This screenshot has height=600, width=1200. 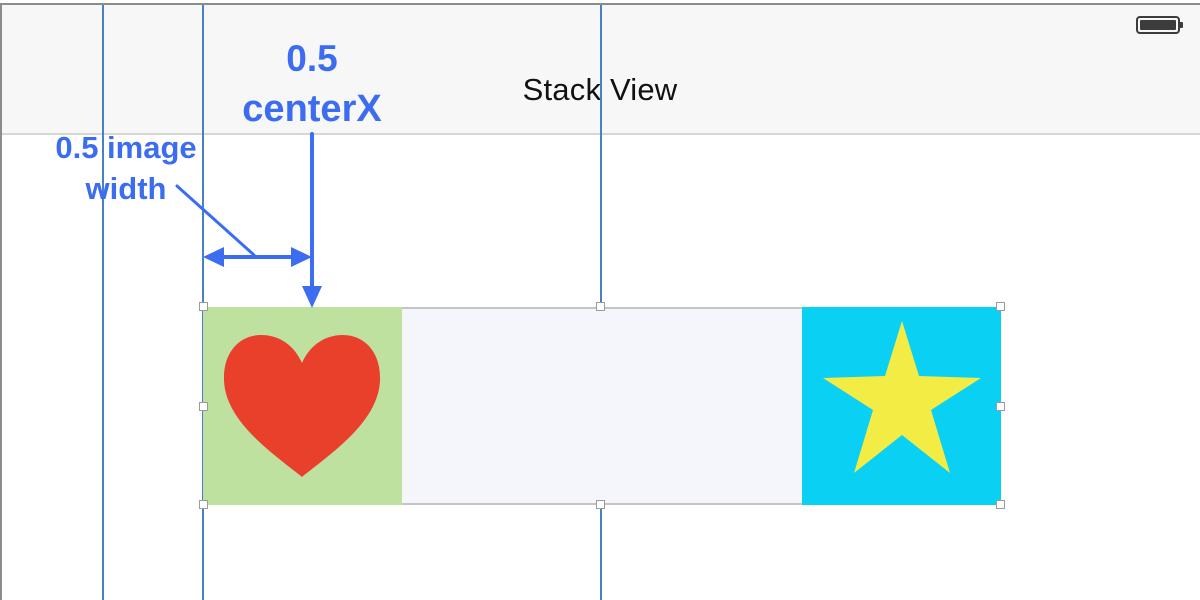 I want to click on annotation-overlay, so click(x=248, y=220).